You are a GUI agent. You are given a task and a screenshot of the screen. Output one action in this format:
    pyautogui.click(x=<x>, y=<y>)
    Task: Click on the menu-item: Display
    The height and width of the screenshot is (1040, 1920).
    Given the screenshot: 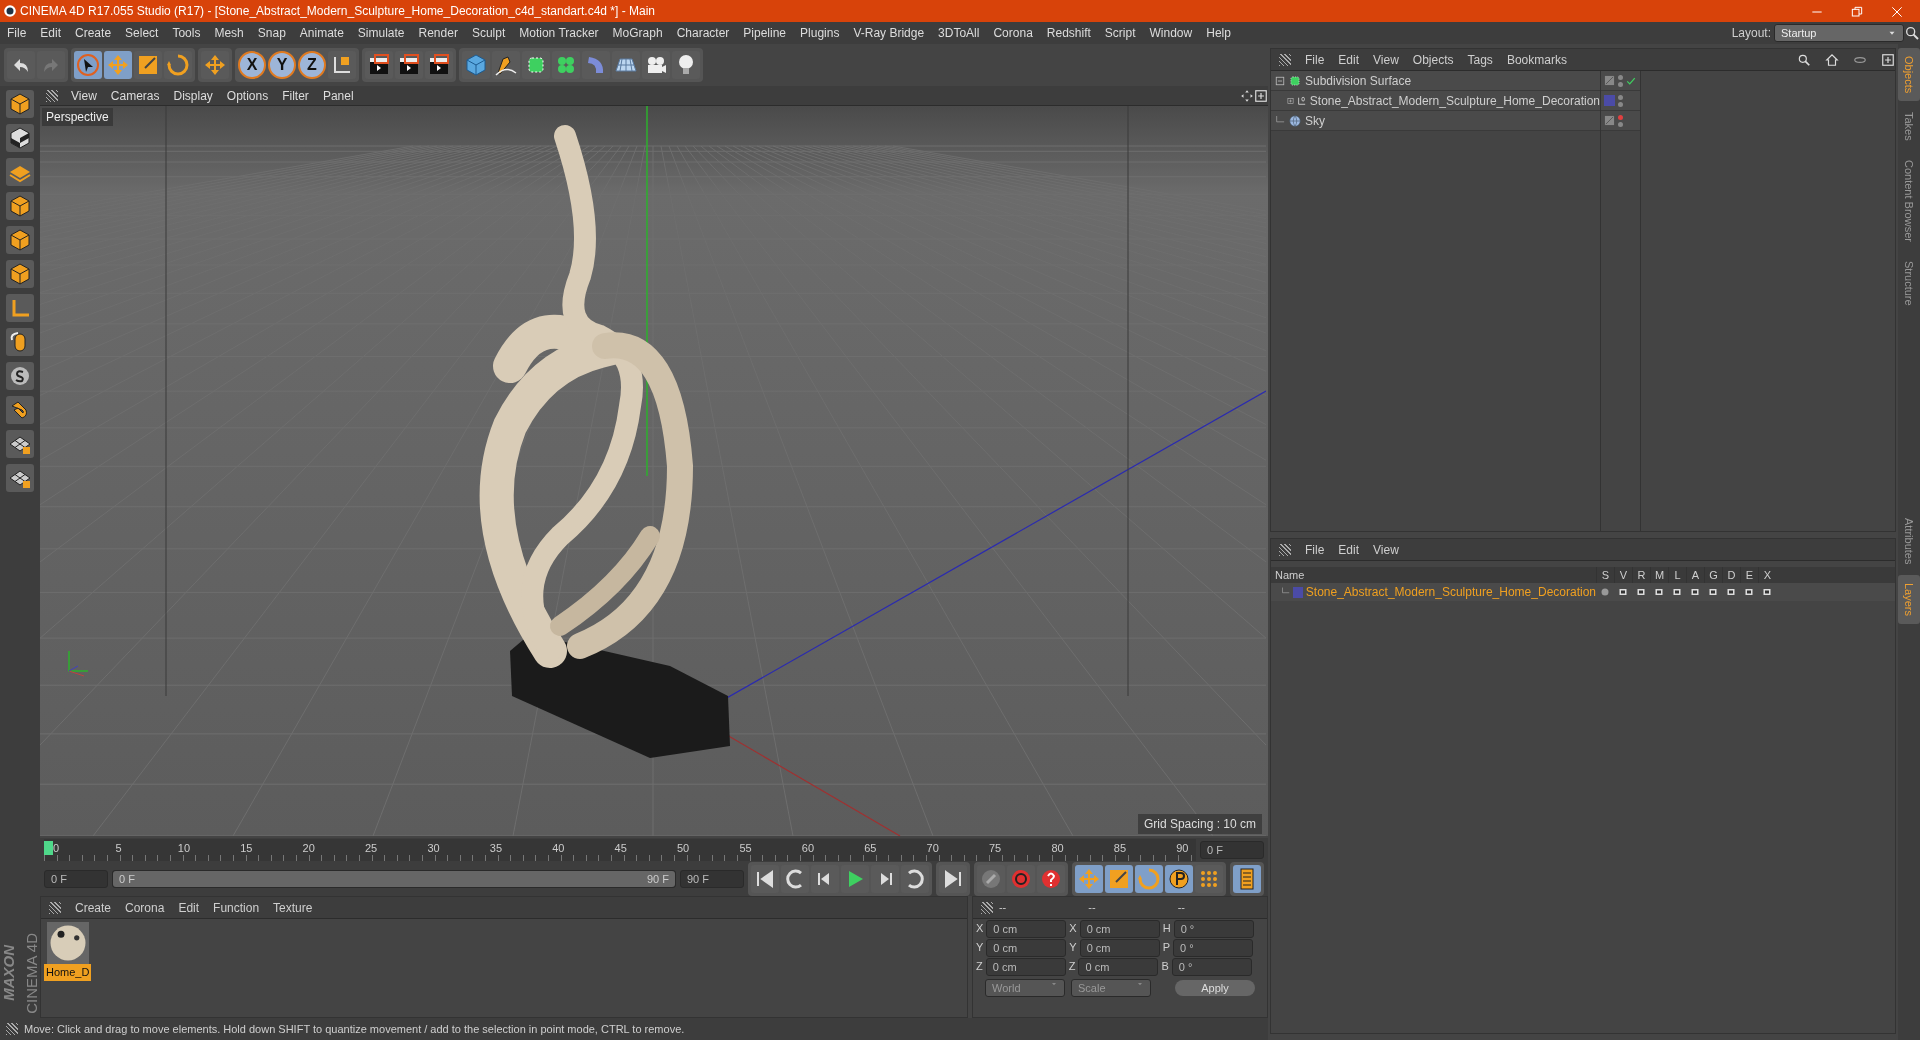 What is the action you would take?
    pyautogui.click(x=193, y=95)
    